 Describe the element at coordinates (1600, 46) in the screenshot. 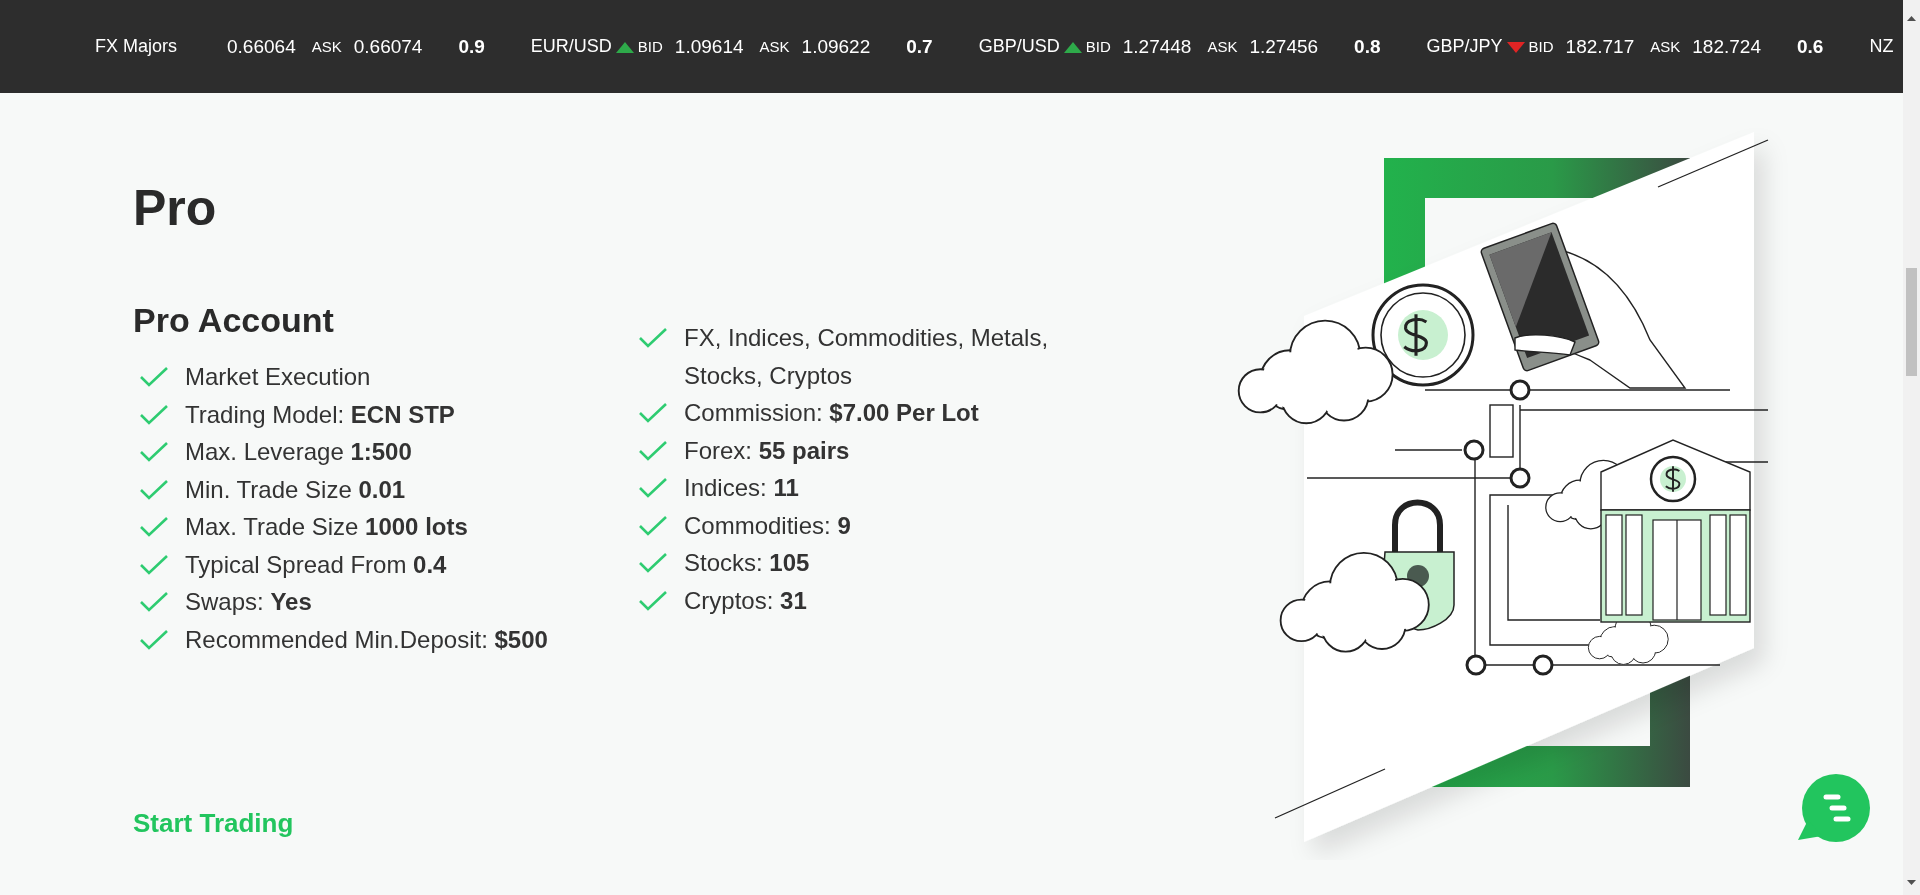

I see `bid-price: 182.717` at that location.